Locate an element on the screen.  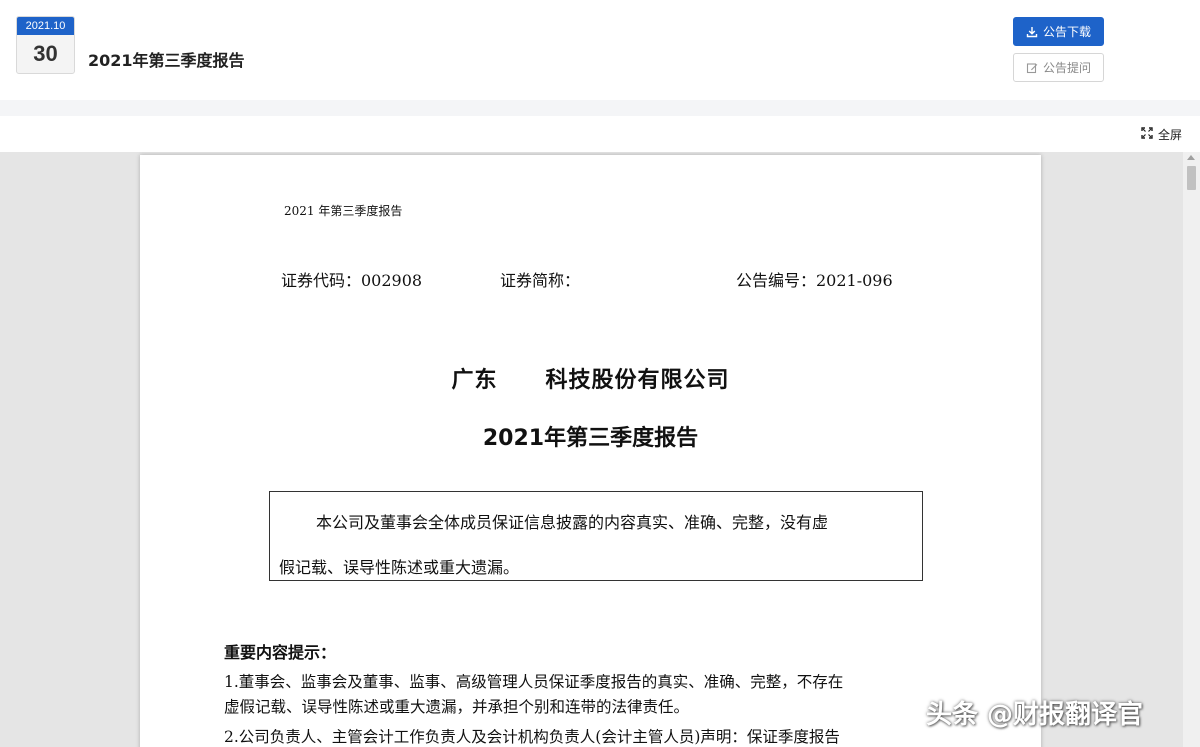
scrollbar-thumb is located at coordinates (1191, 178).